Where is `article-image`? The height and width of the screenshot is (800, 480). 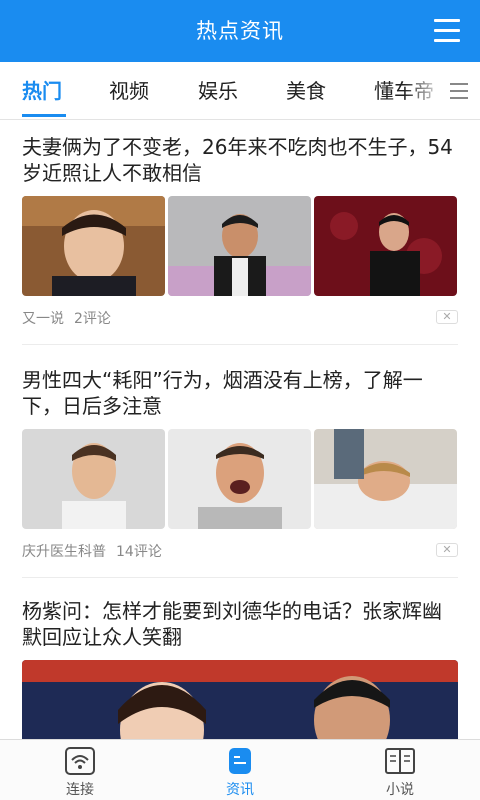 article-image is located at coordinates (240, 699).